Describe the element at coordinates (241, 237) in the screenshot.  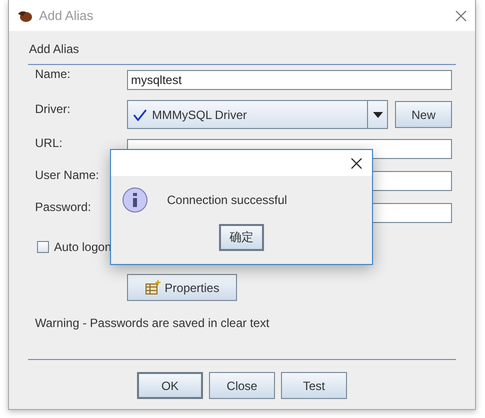
I see `confirm-button: 确定` at that location.